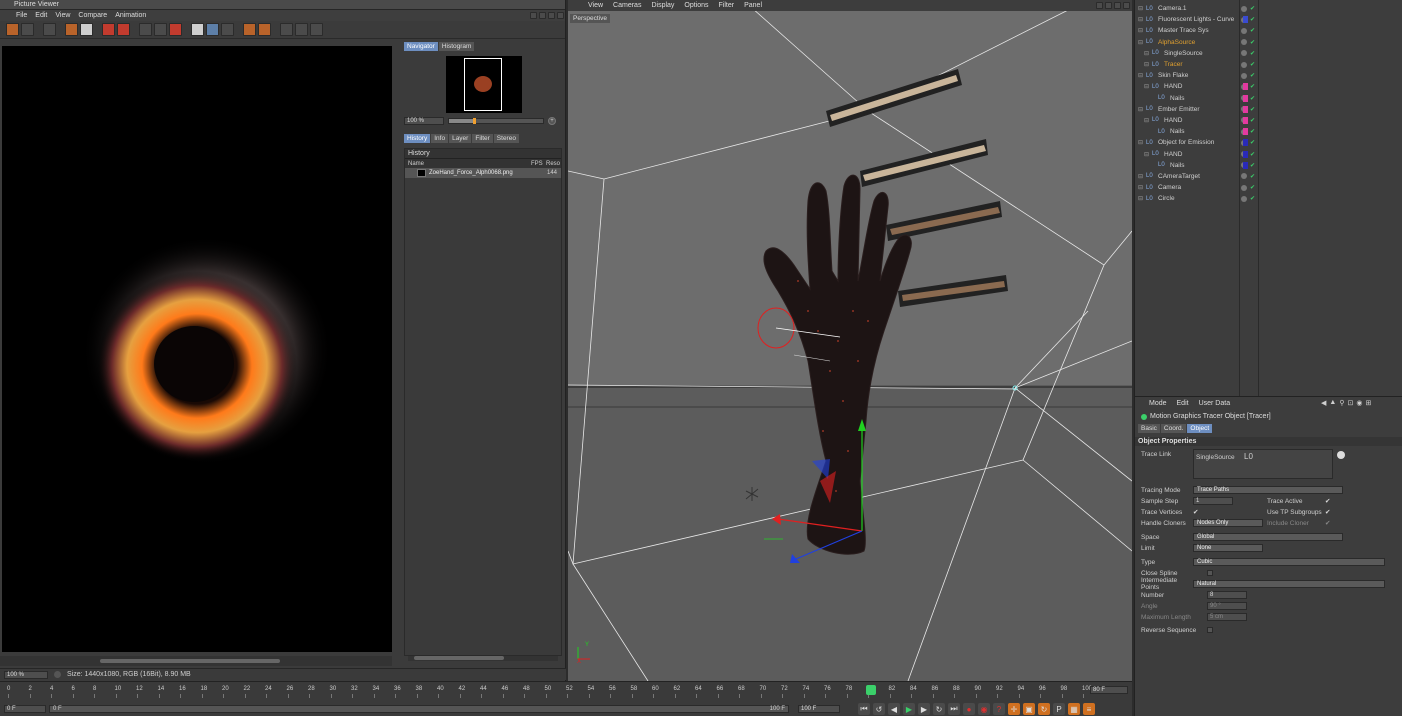  I want to click on play-icon: ▶, so click(909, 709).